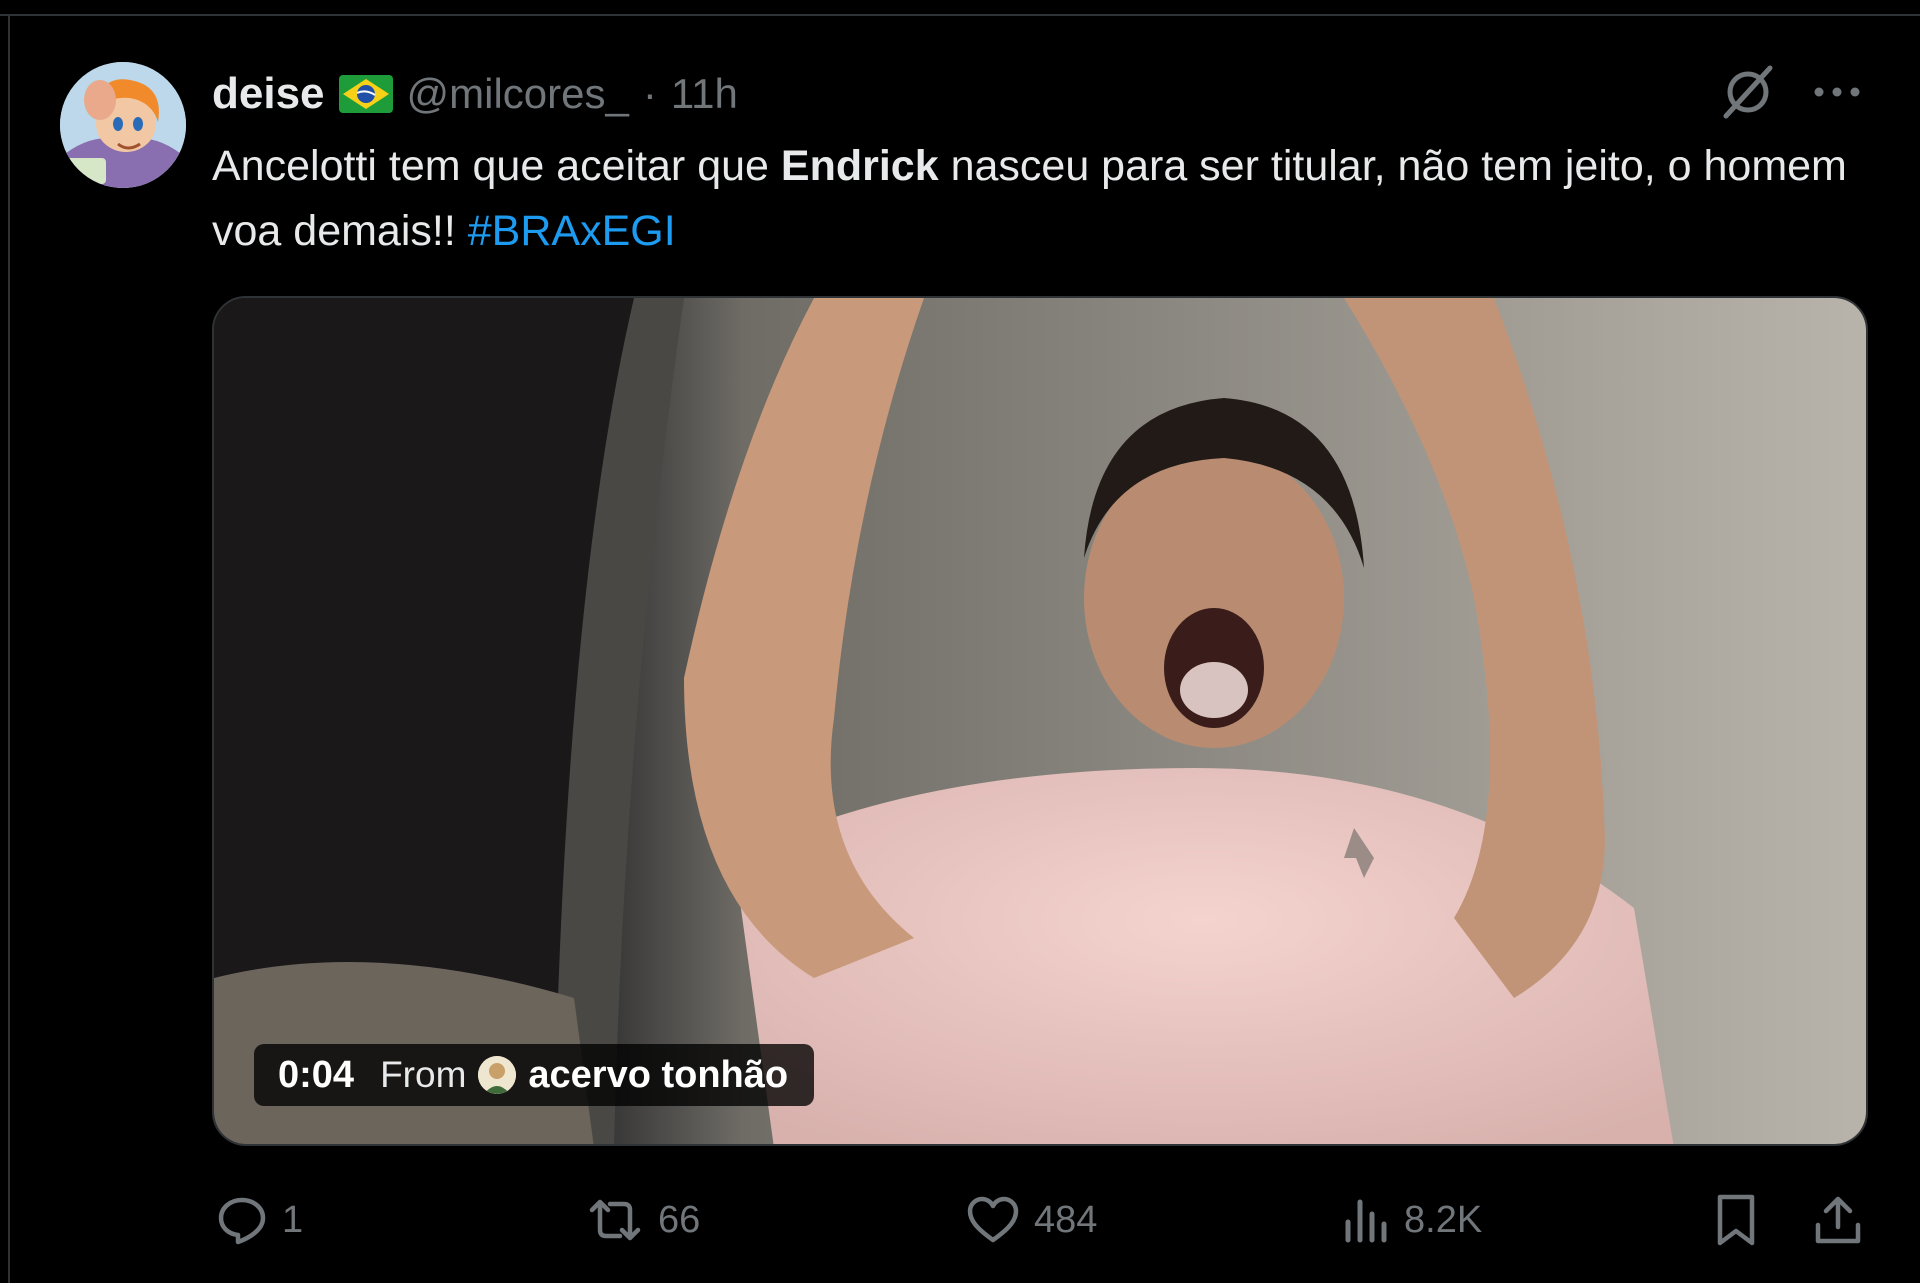  I want to click on reply-icon, so click(242, 1221).